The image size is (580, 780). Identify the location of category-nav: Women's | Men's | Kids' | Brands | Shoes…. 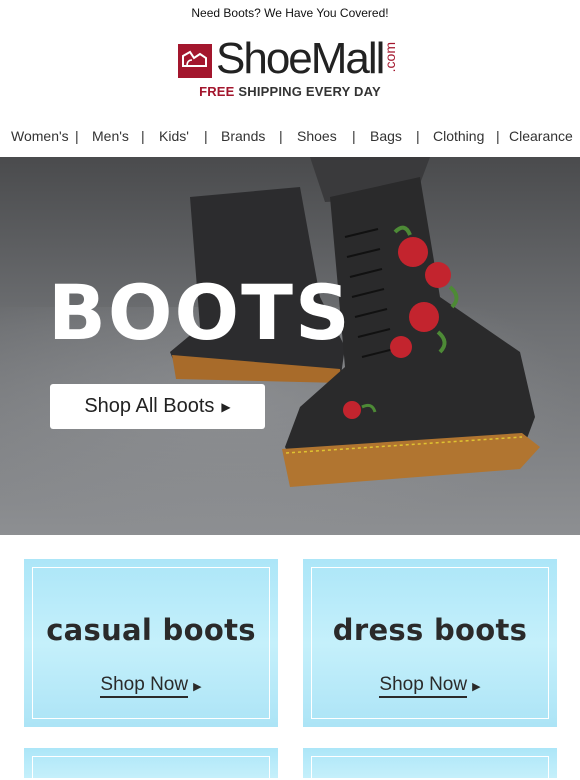
(290, 139).